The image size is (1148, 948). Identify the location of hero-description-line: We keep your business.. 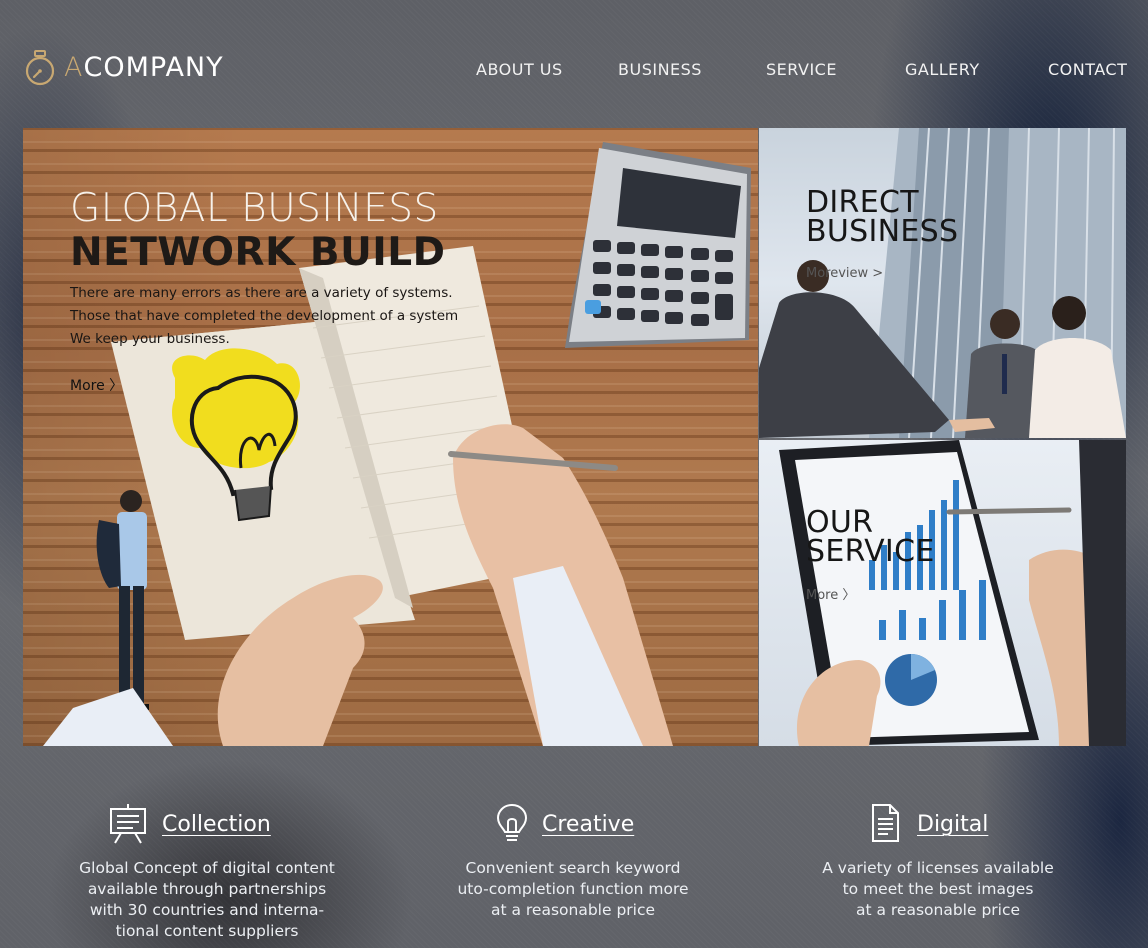
(150, 339).